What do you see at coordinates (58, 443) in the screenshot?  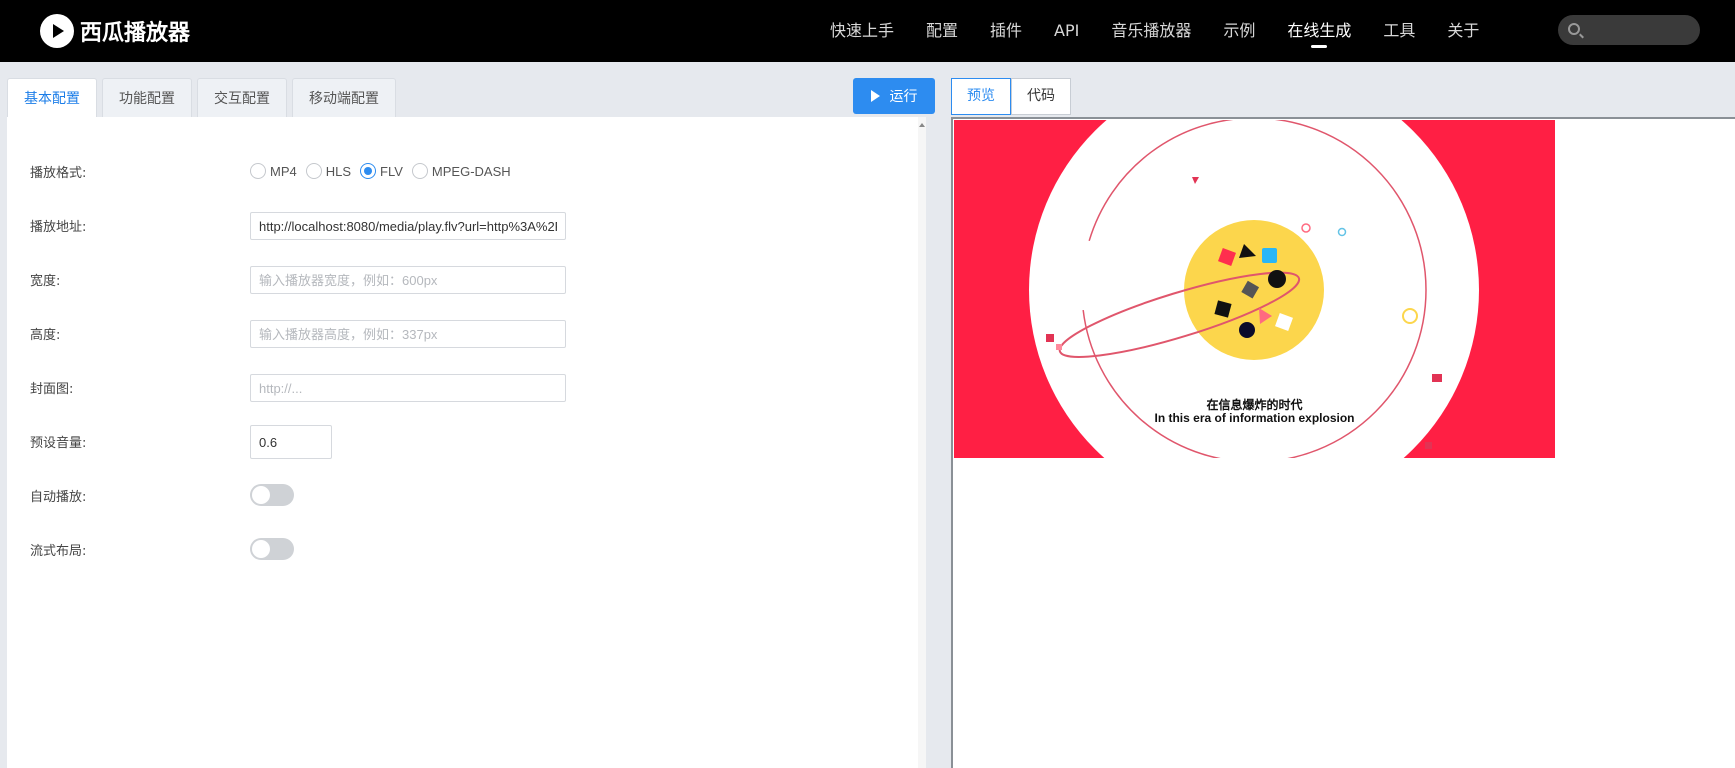 I see `volume-label: 预设音量:` at bounding box center [58, 443].